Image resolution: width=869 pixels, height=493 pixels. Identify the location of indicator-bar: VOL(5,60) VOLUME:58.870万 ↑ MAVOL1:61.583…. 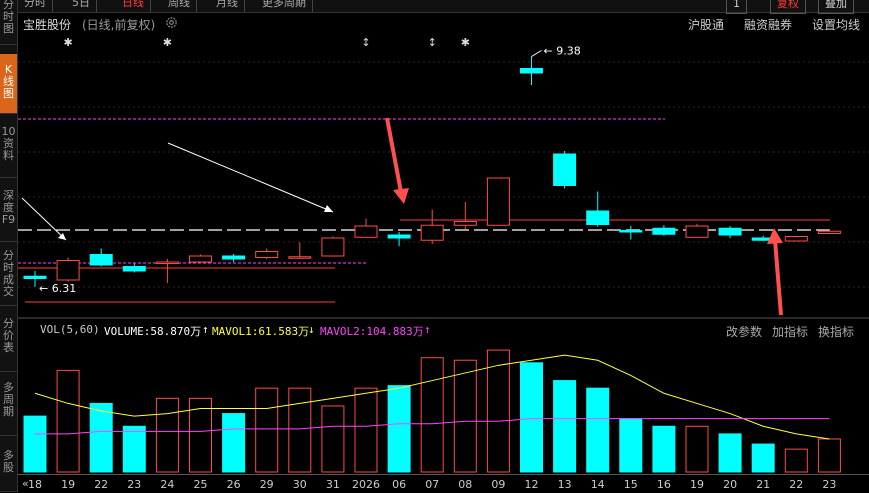
(443, 329).